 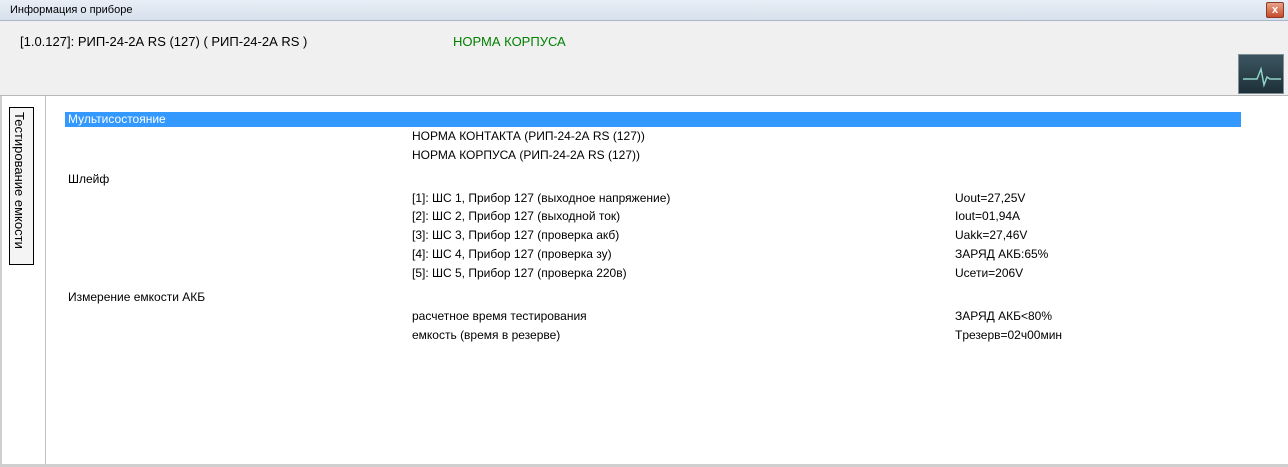 I want to click on left-edge, so click(x=1, y=281).